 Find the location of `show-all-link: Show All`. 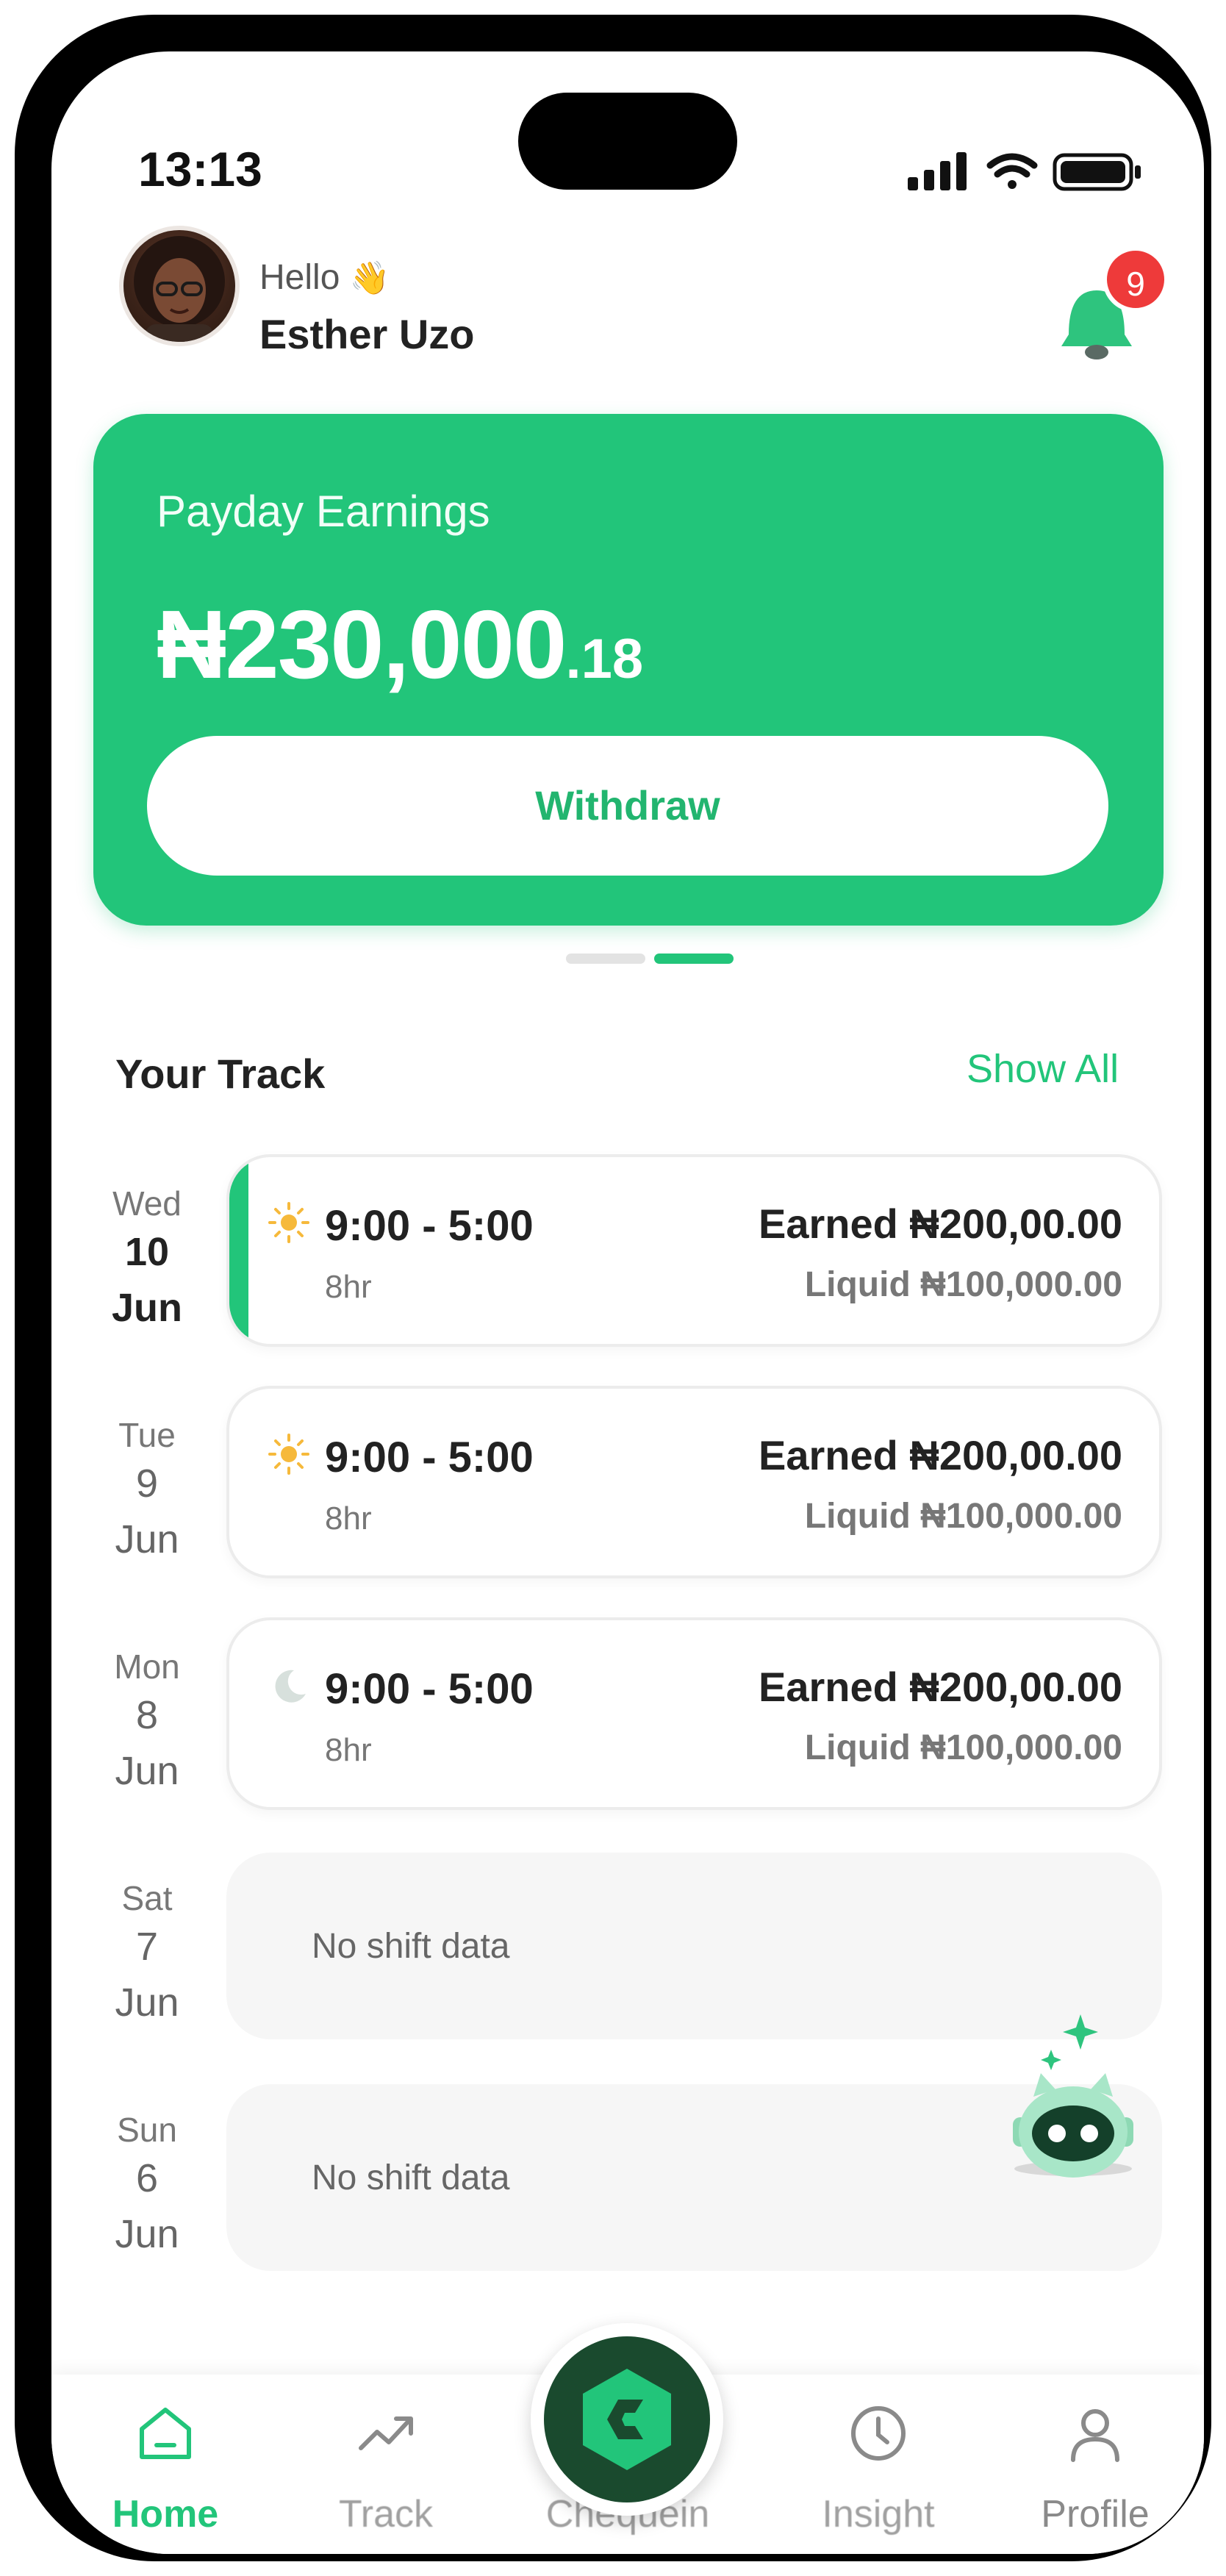

show-all-link: Show All is located at coordinates (1043, 1069).